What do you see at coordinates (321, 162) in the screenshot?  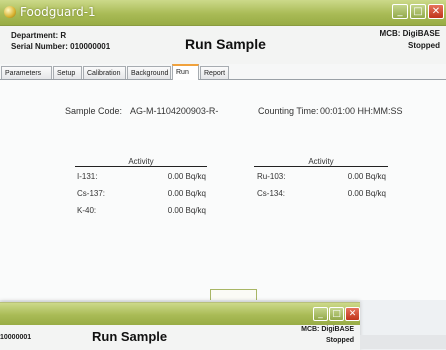 I see `activity-header-right: Activity` at bounding box center [321, 162].